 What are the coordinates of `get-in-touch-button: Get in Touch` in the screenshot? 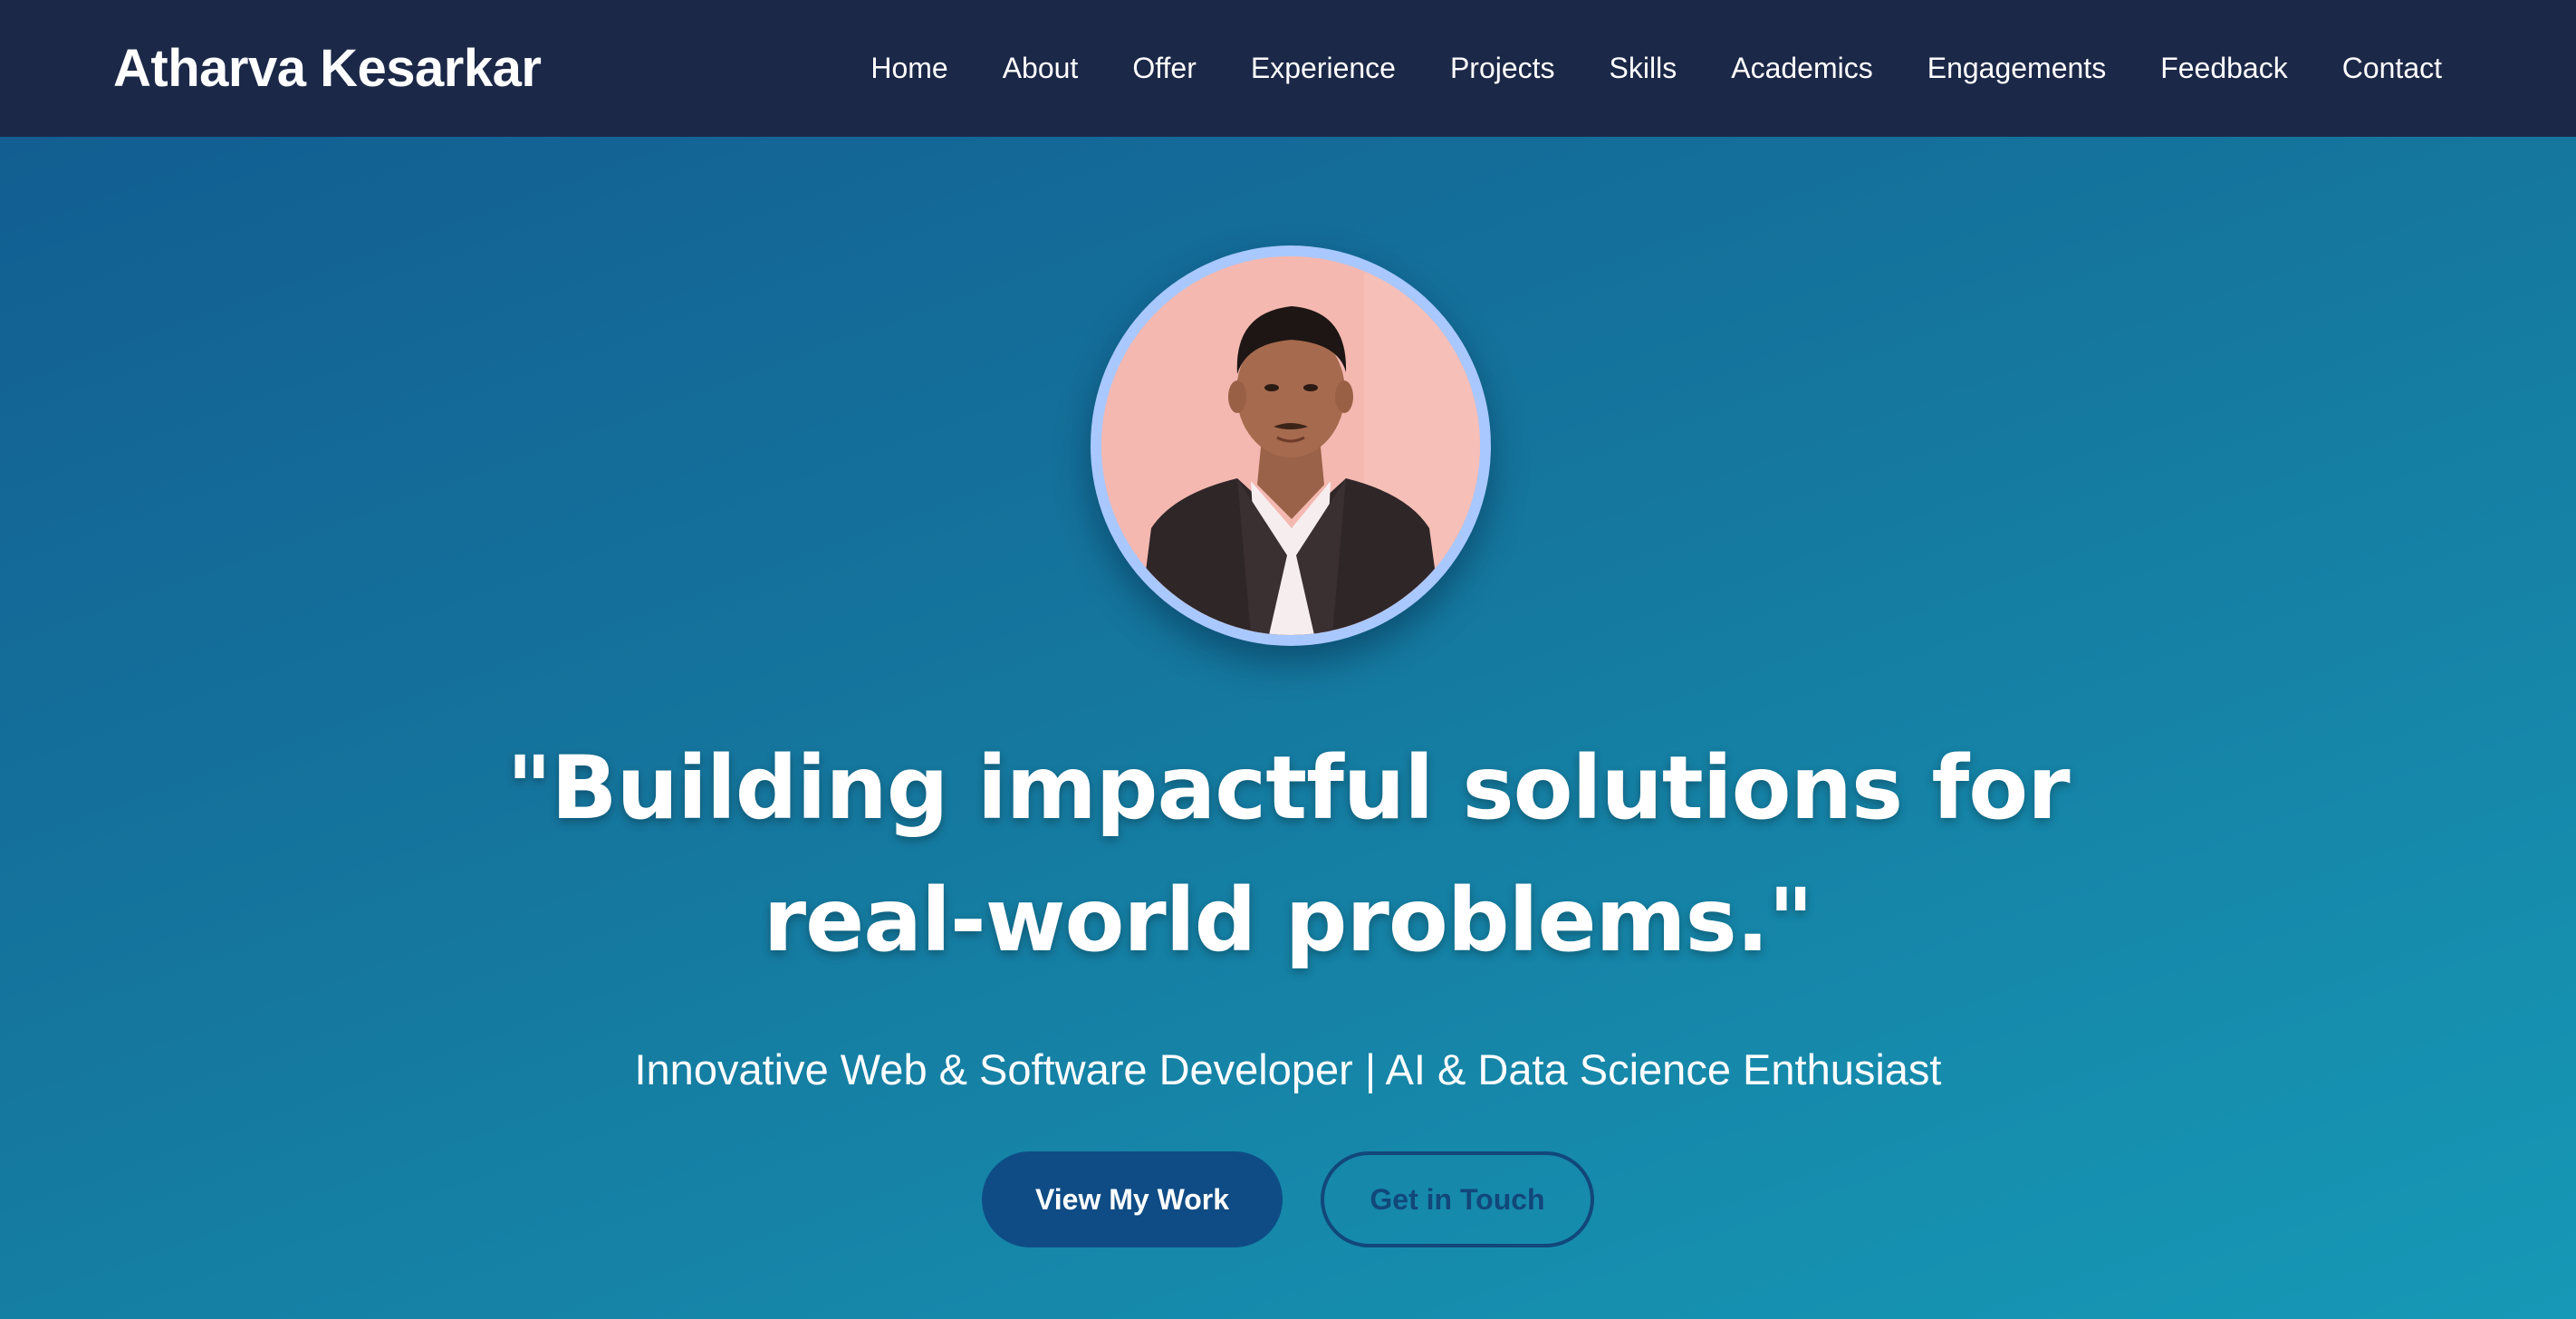 It's located at (1457, 1199).